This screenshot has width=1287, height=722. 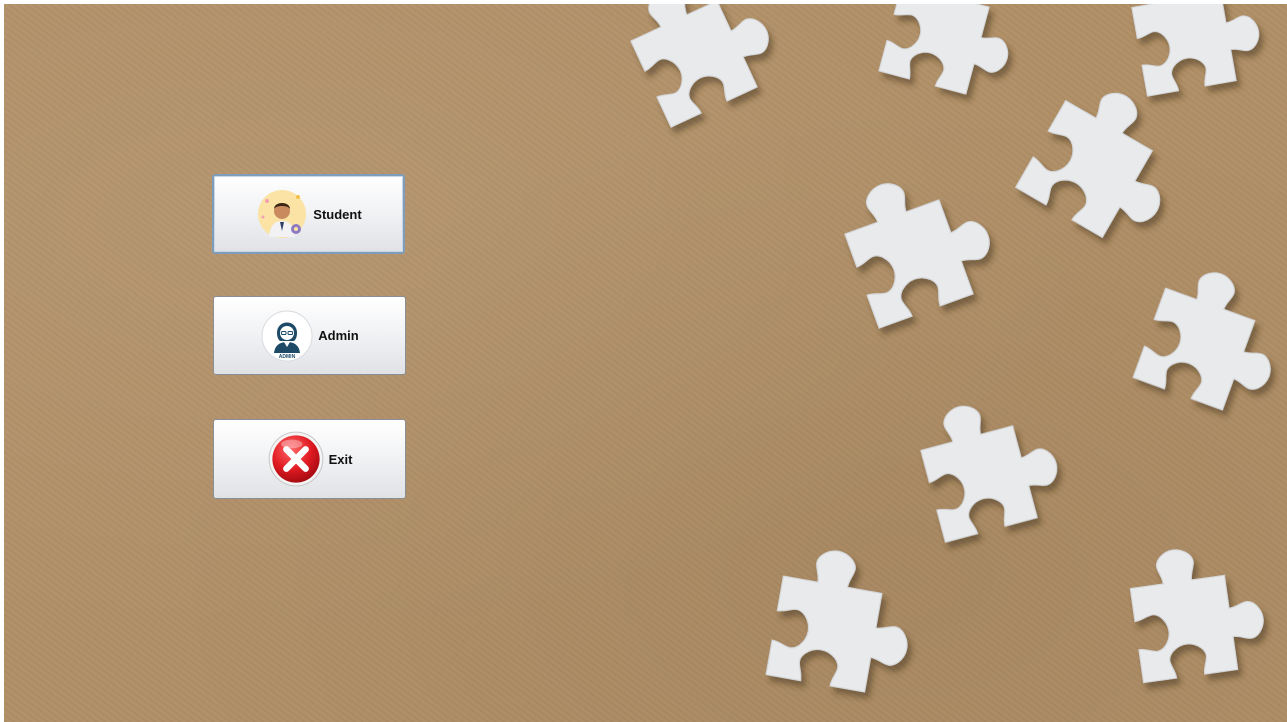 What do you see at coordinates (287, 335) in the screenshot?
I see `admin-avatar-icon: ADMIN` at bounding box center [287, 335].